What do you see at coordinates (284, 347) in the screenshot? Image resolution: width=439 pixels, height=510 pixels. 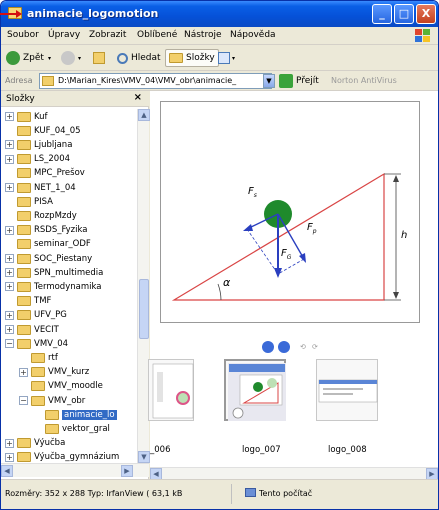 I see `next-image-button` at bounding box center [284, 347].